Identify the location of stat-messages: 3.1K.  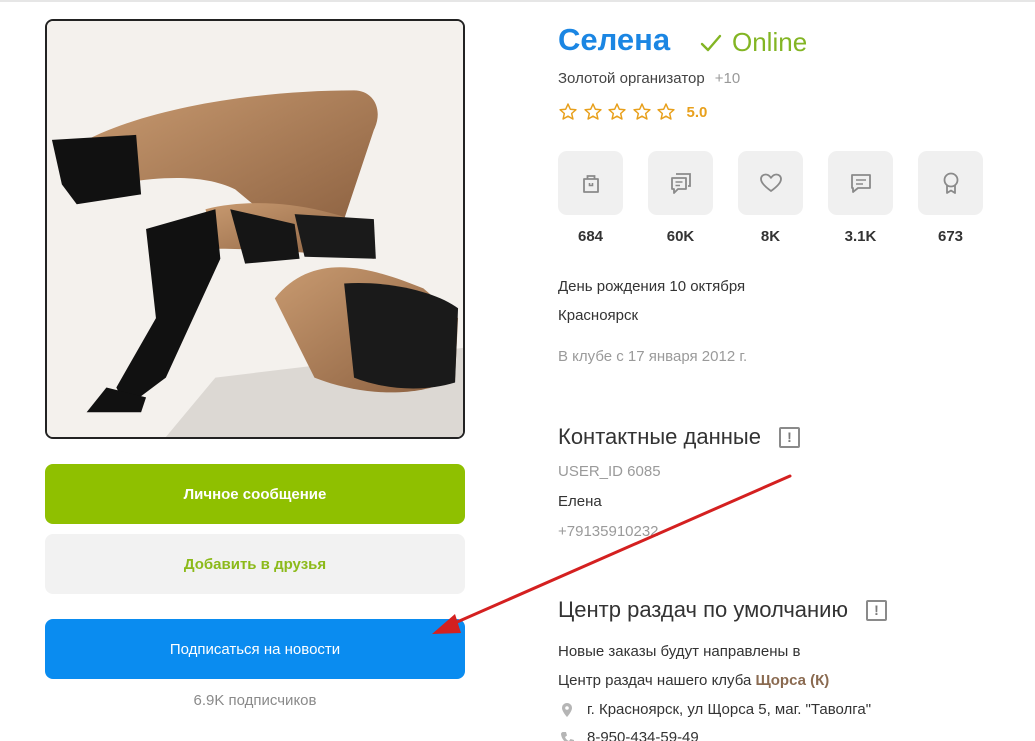
(860, 198).